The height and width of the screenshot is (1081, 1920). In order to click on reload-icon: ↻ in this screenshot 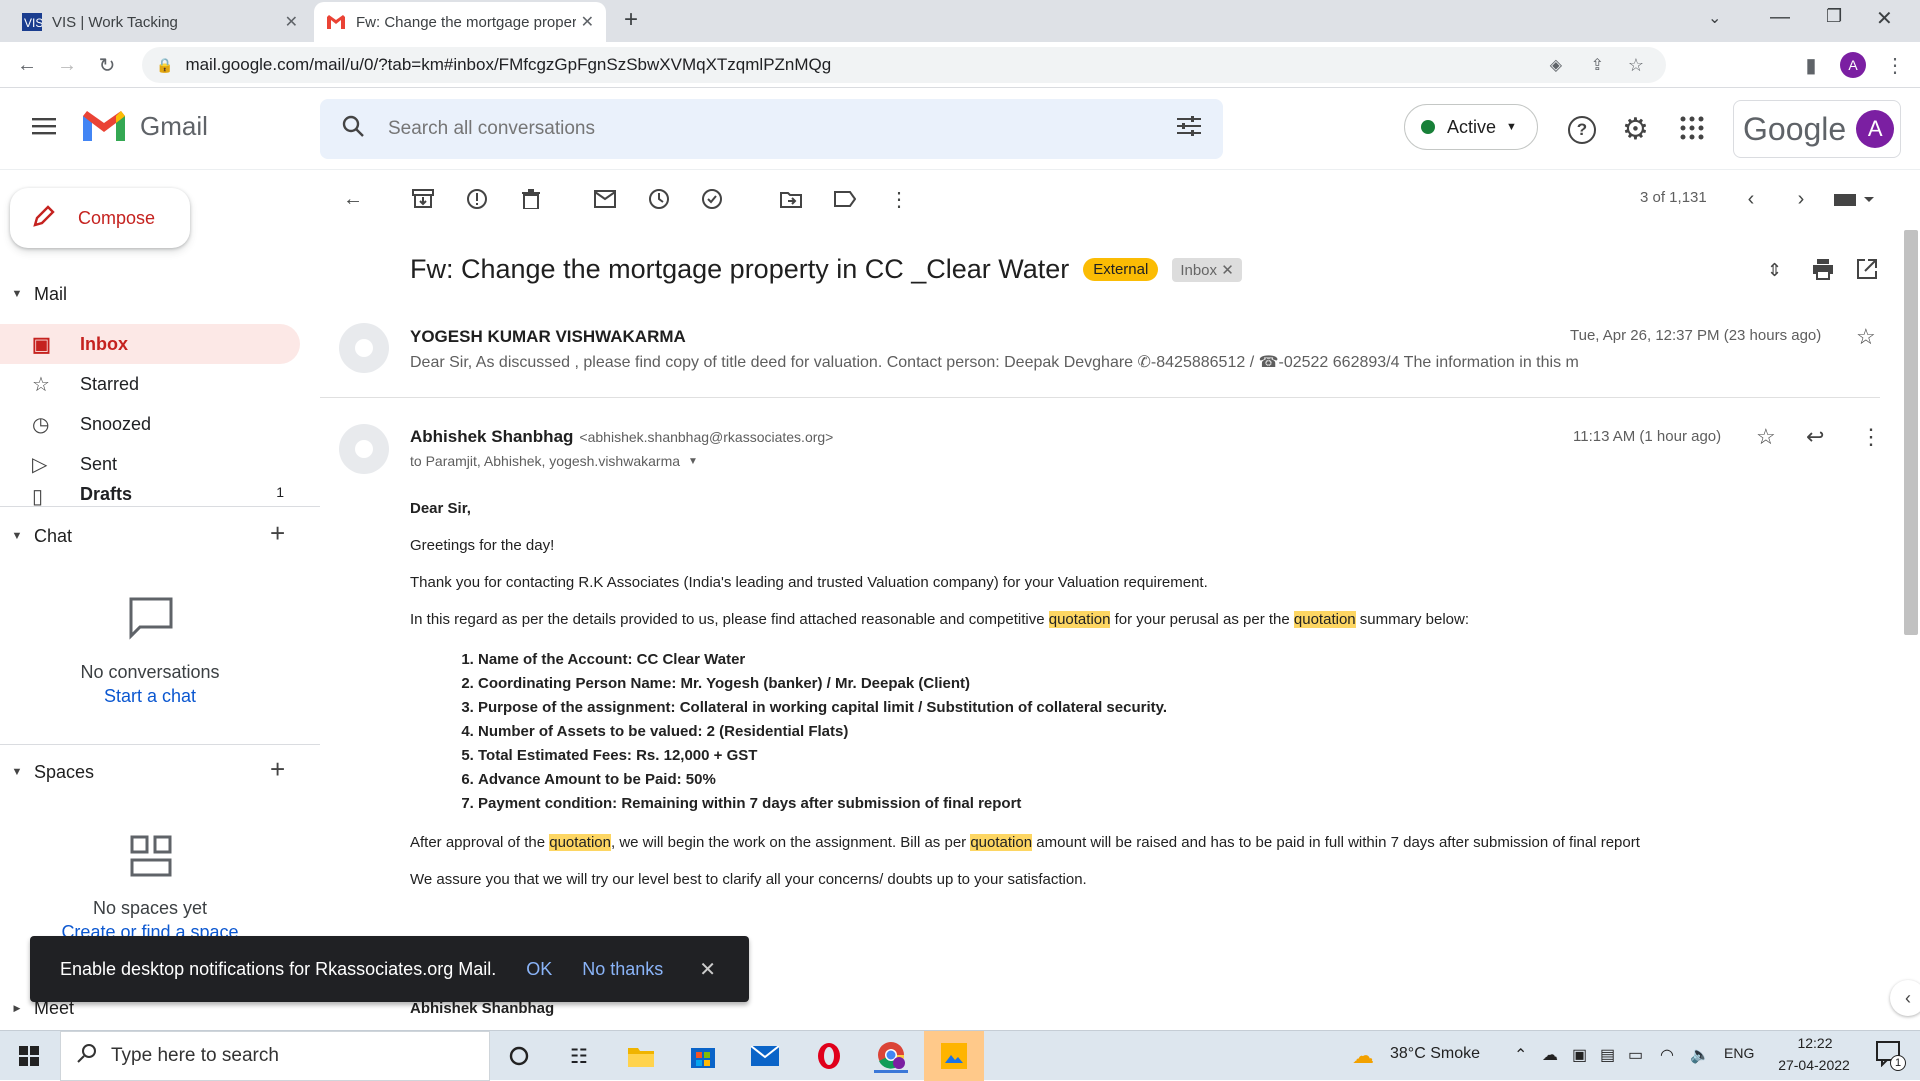, I will do `click(107, 65)`.